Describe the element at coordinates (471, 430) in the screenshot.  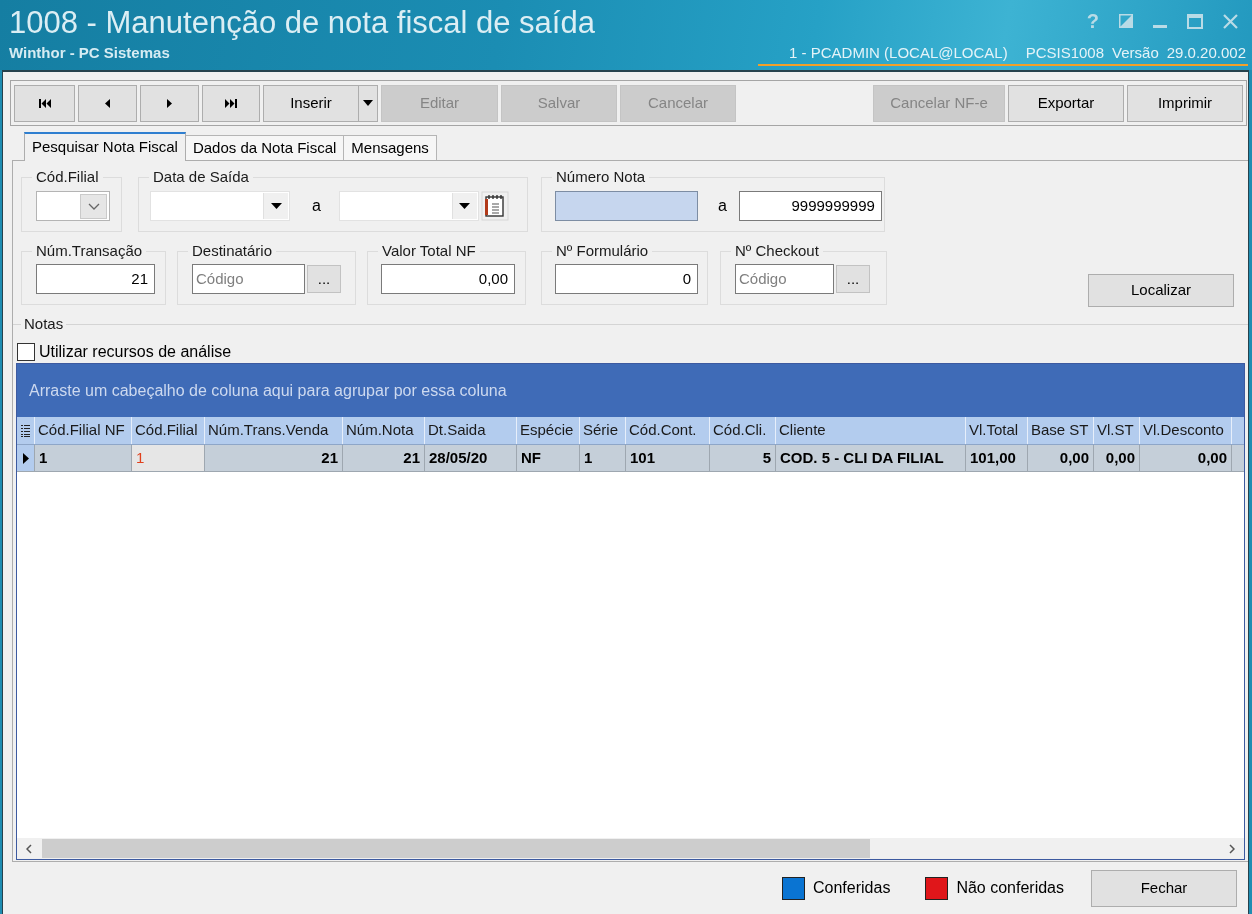
I see `column-header: Dt.Saida` at that location.